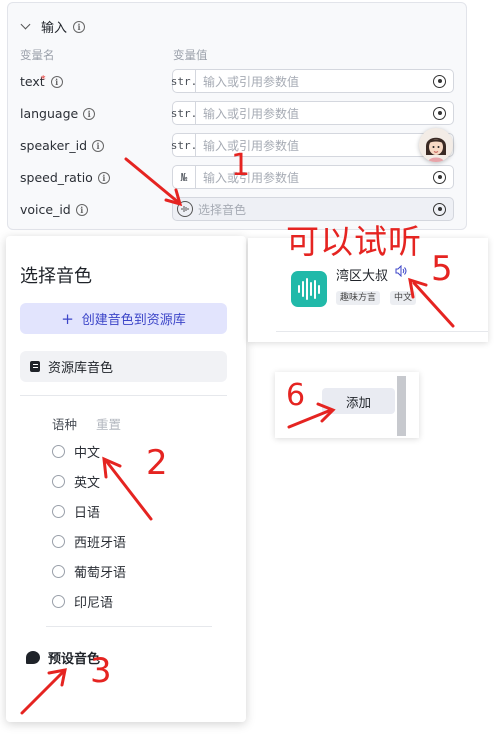 The height and width of the screenshot is (736, 497). I want to click on step-number-6: 6, so click(296, 395).